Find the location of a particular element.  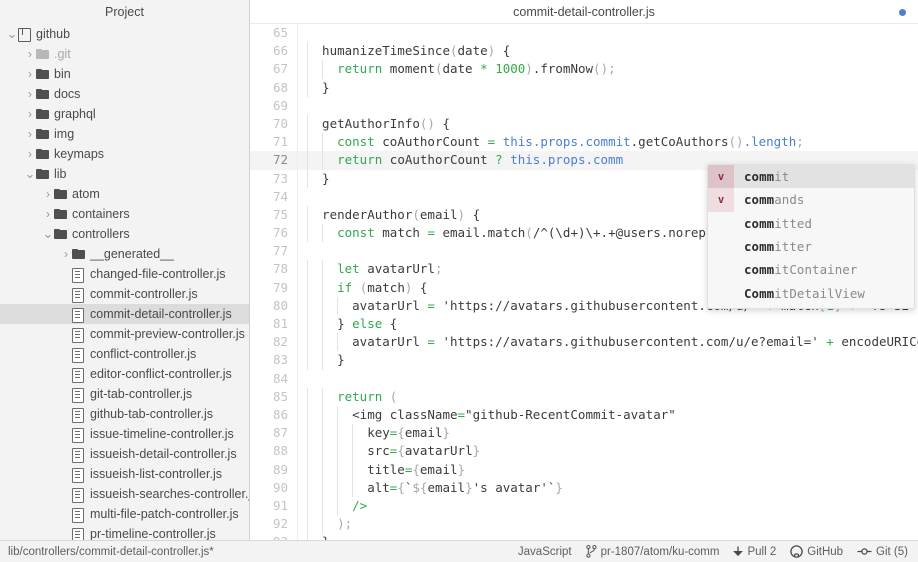

code-line: 66 humanizeTimeSince(date) { is located at coordinates (584, 51).